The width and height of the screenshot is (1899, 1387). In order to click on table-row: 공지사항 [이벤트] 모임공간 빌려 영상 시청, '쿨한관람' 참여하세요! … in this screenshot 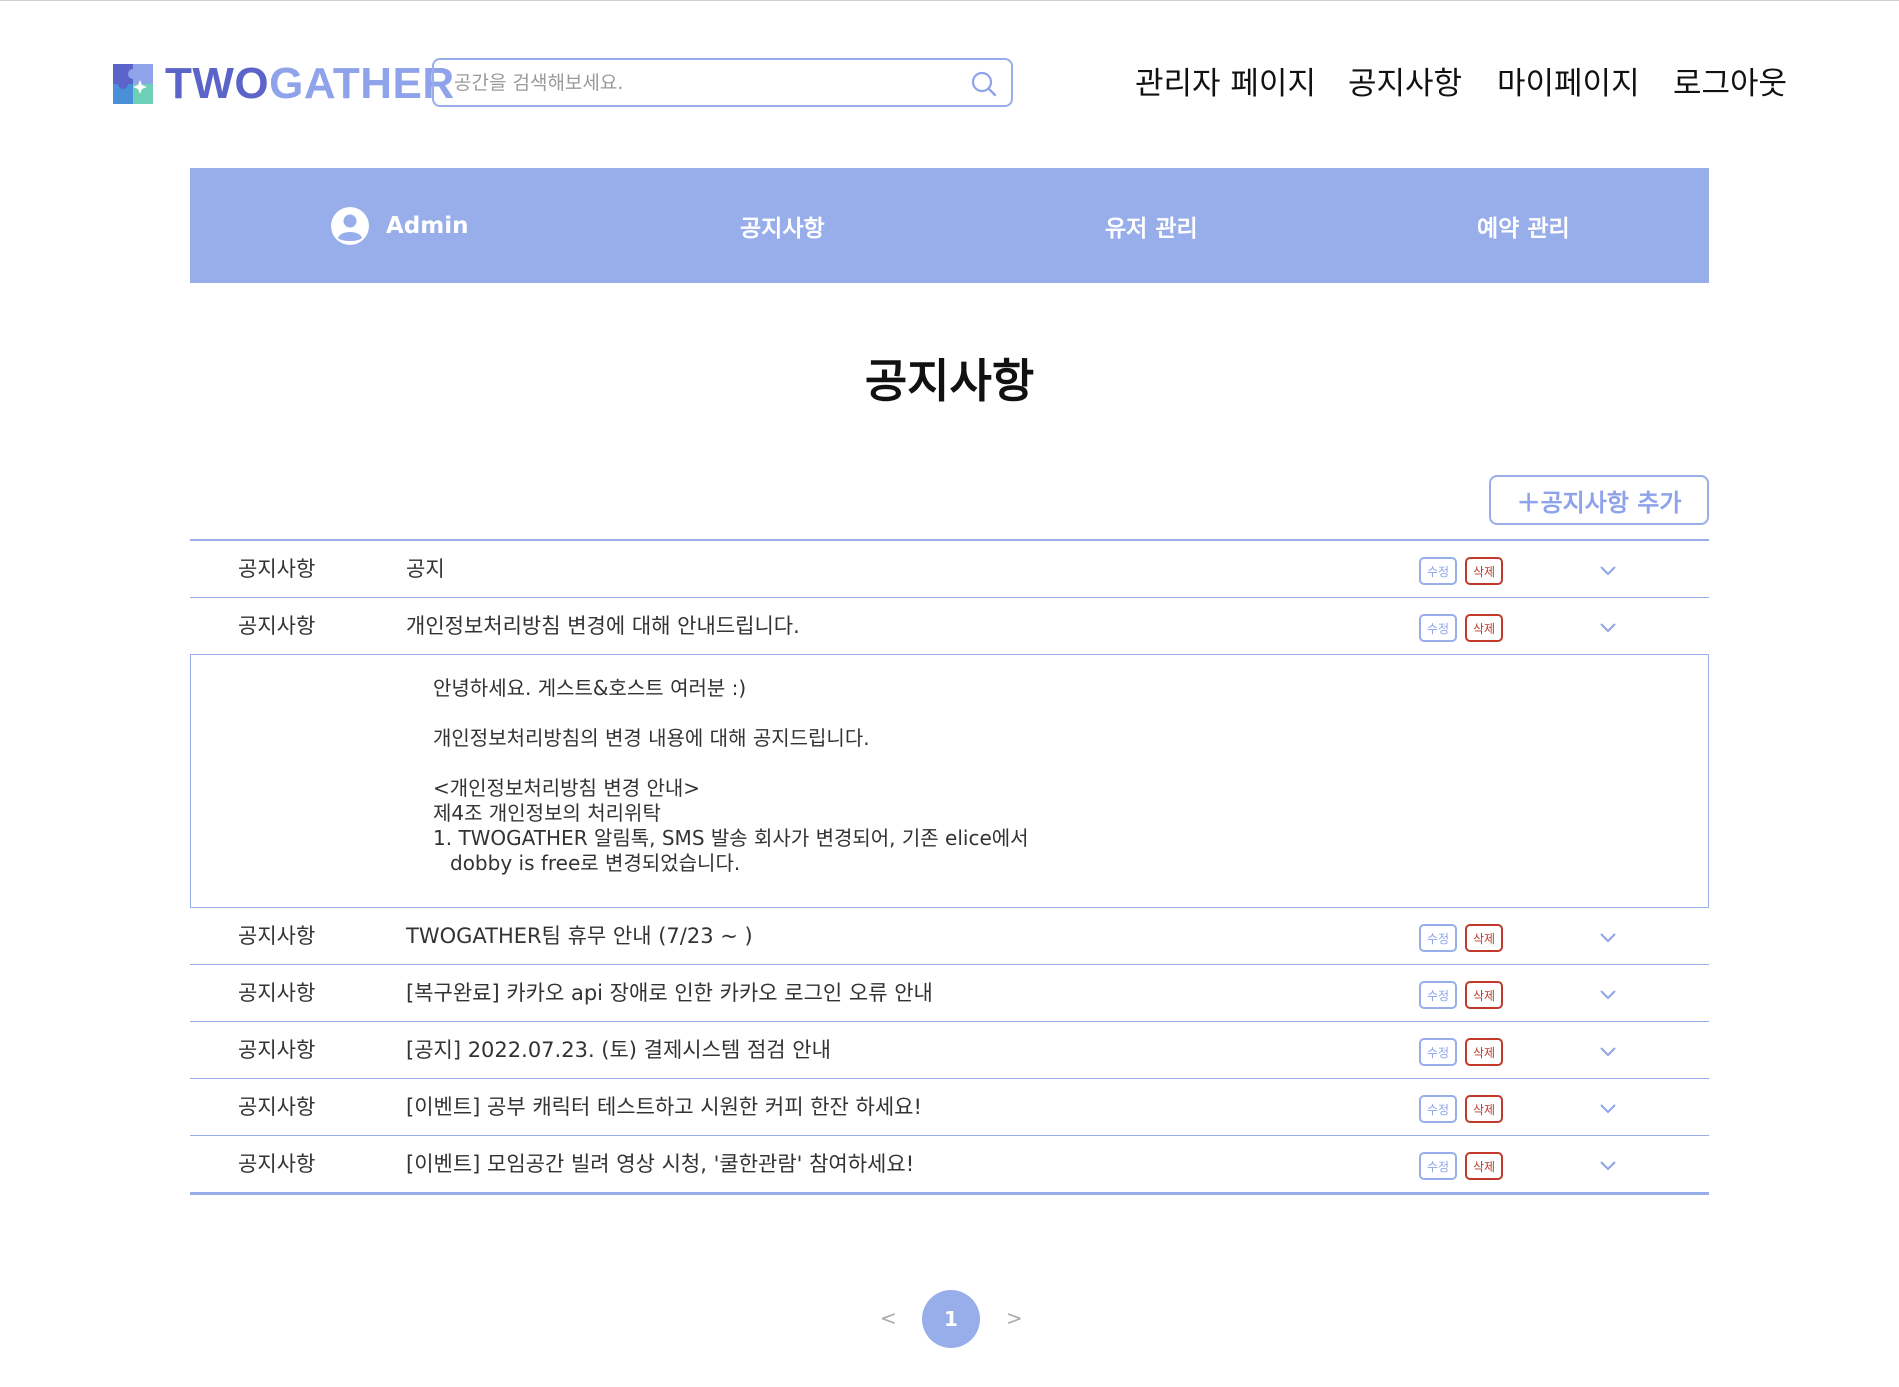, I will do `click(949, 1164)`.